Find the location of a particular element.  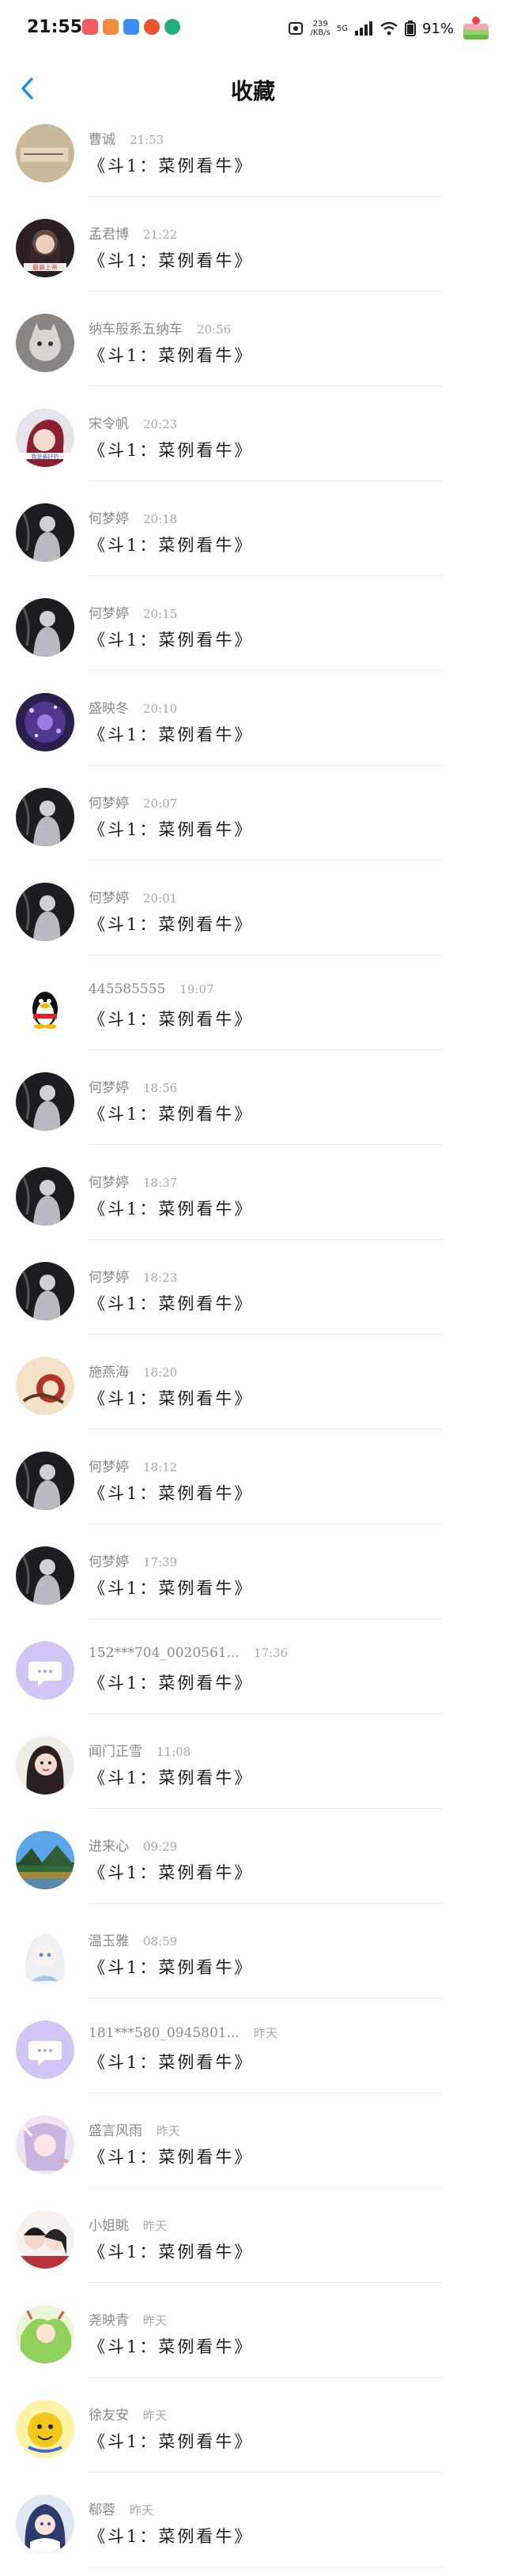

list-item: 盛言风雨 昨天 《斗1：菜例看牛》 is located at coordinates (253, 2155).